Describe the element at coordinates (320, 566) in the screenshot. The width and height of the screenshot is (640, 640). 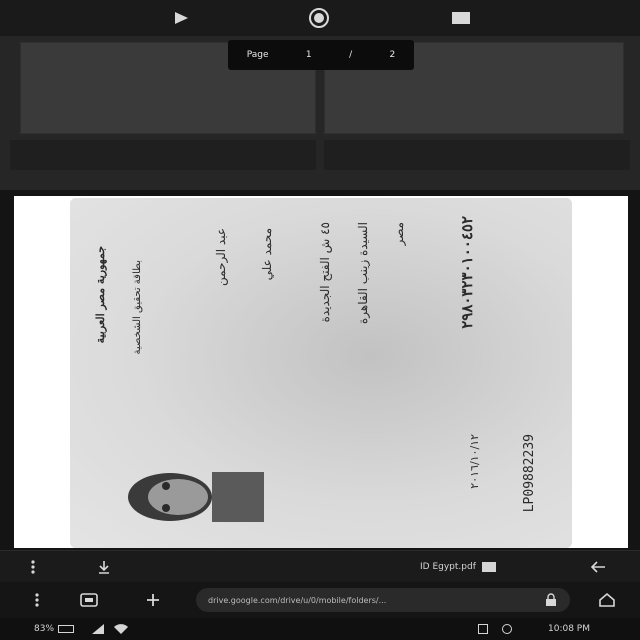
I see `viewer-toolbar: ID Egypt.pdf` at that location.